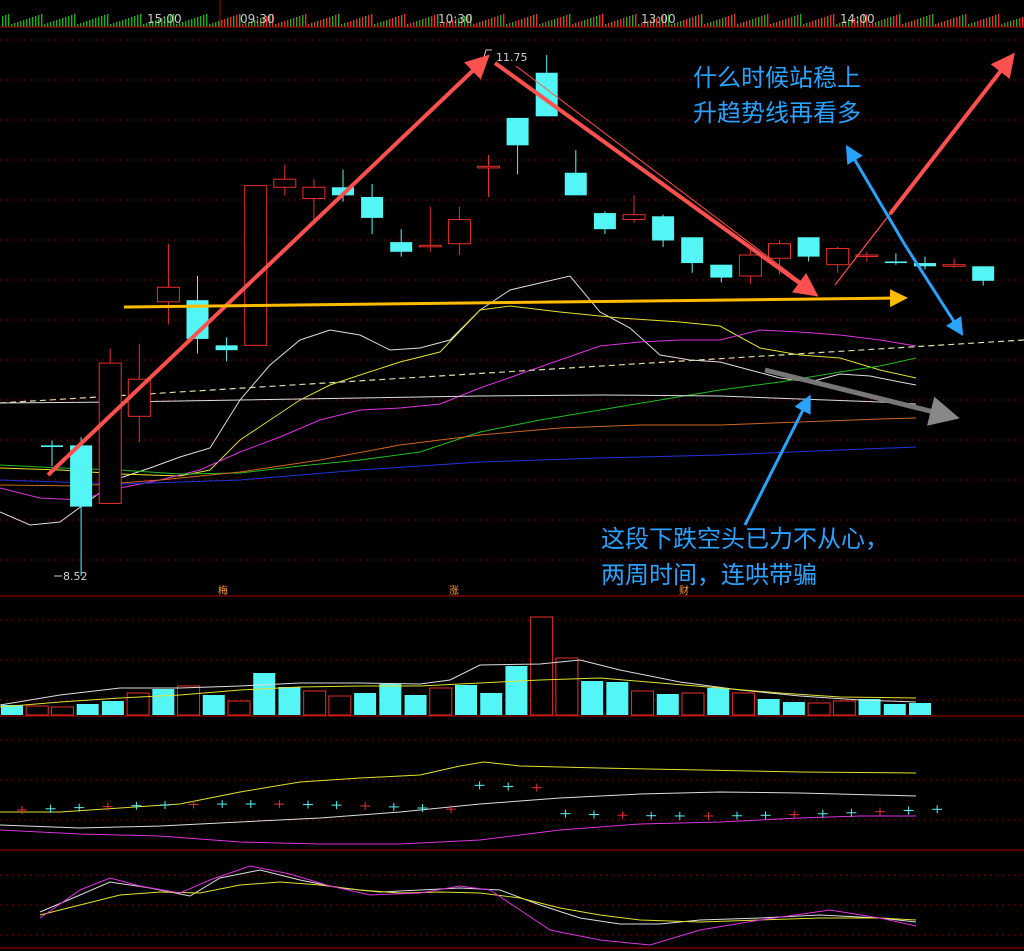 Image resolution: width=1024 pixels, height=951 pixels. I want to click on kdj-line-magenta, so click(478, 905).